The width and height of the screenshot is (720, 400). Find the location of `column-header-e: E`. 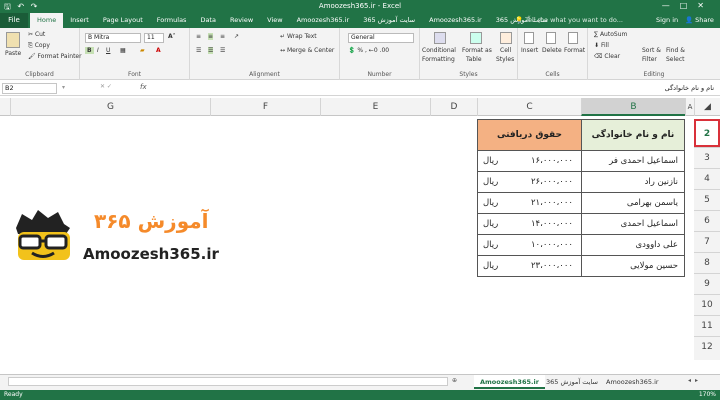

column-header-e: E is located at coordinates (375, 107).